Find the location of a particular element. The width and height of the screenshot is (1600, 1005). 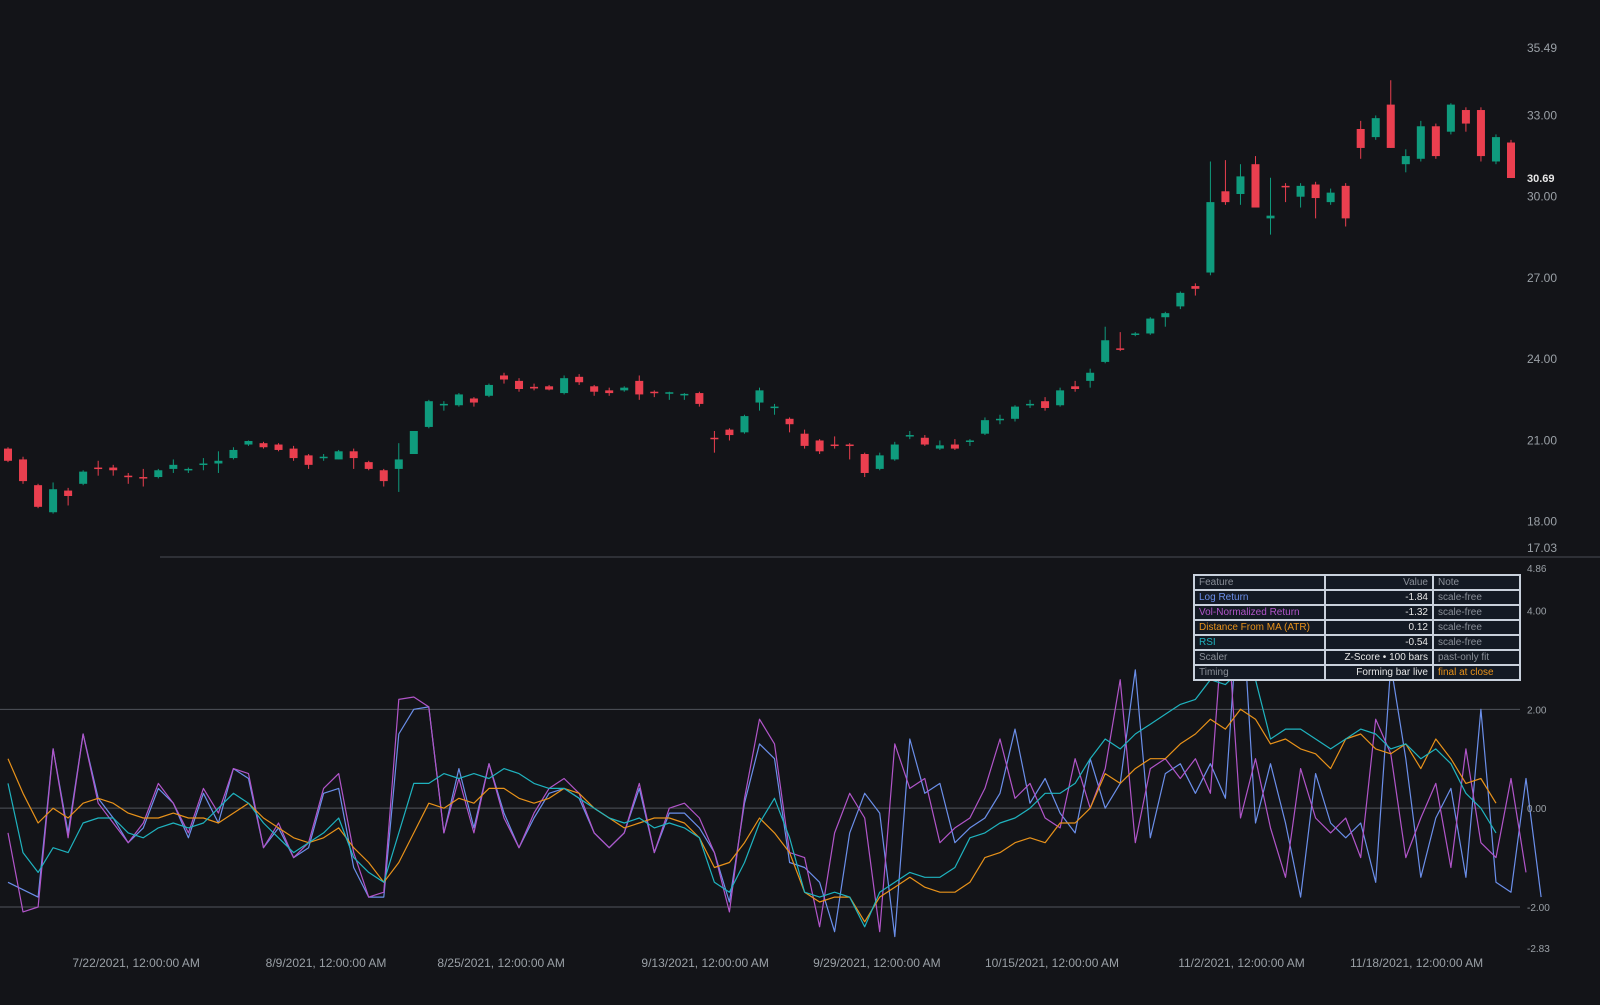

value-cell: -1.84 is located at coordinates (1379, 597).